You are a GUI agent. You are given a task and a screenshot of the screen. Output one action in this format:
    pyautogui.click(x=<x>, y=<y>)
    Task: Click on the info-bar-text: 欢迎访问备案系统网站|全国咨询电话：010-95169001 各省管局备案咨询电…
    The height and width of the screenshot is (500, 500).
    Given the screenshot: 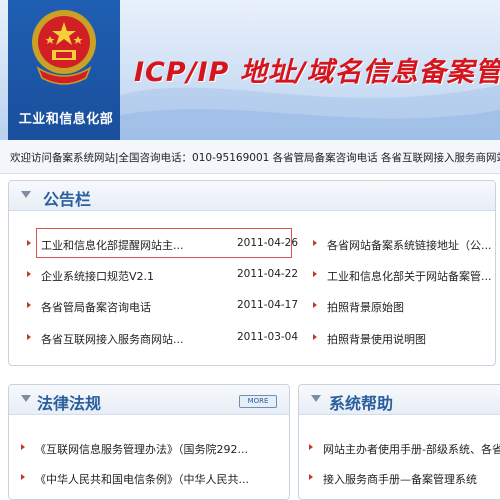 What is the action you would take?
    pyautogui.click(x=255, y=158)
    